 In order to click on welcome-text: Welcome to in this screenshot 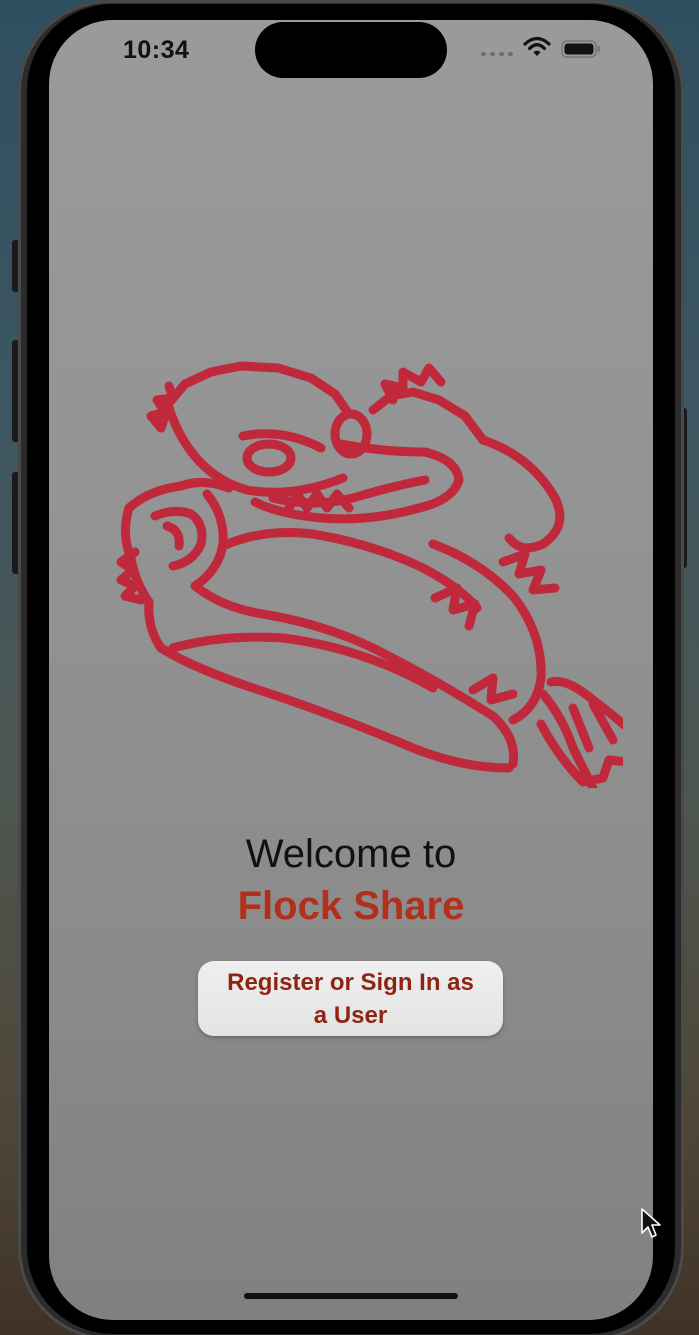, I will do `click(351, 854)`.